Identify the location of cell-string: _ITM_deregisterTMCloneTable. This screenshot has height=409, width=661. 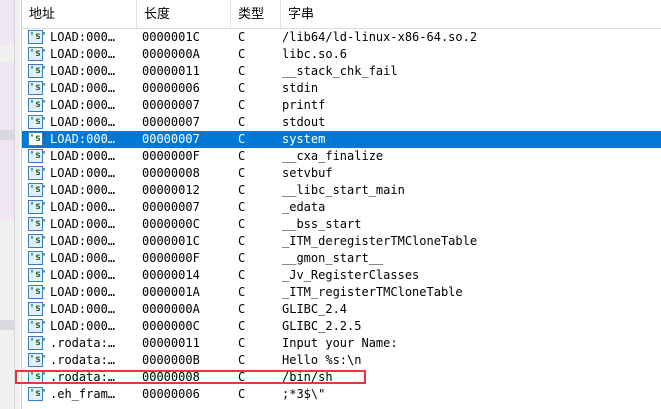
(380, 241).